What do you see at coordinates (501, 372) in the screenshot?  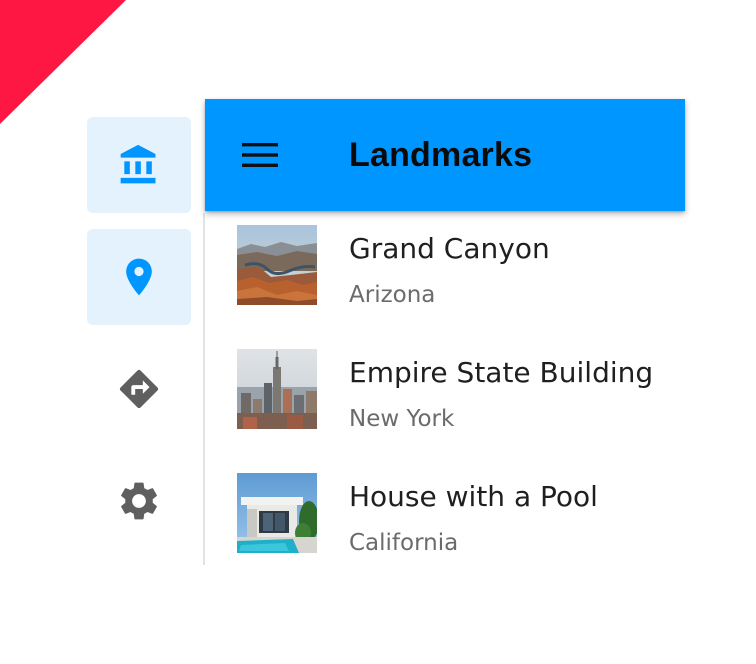 I see `list-item-title: Empire State Building` at bounding box center [501, 372].